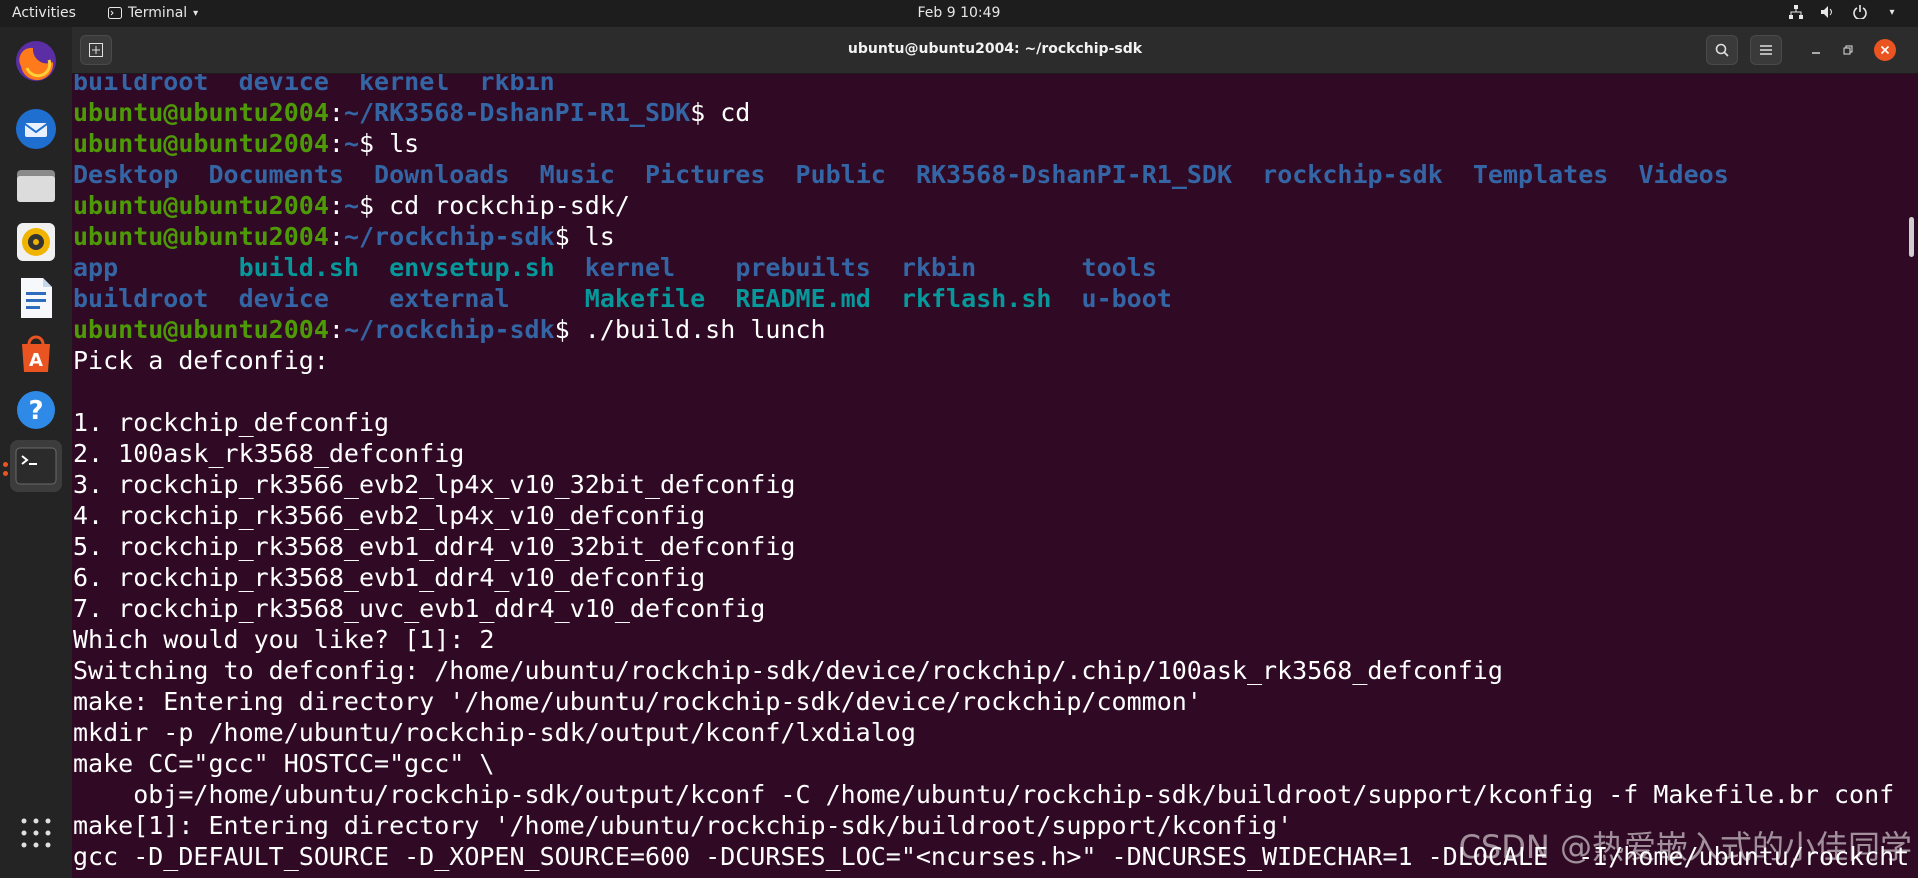 The image size is (1918, 878). I want to click on dock-firefox, so click(36, 61).